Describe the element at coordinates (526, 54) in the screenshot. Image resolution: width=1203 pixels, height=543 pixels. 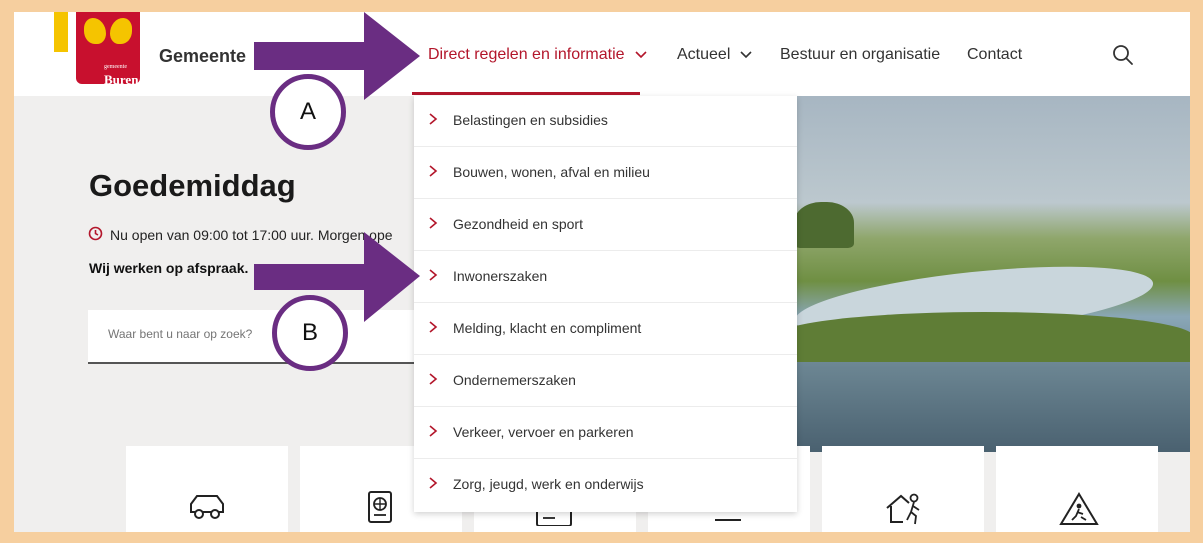
I see `nav-item-label: Direct regelen en informatie` at that location.